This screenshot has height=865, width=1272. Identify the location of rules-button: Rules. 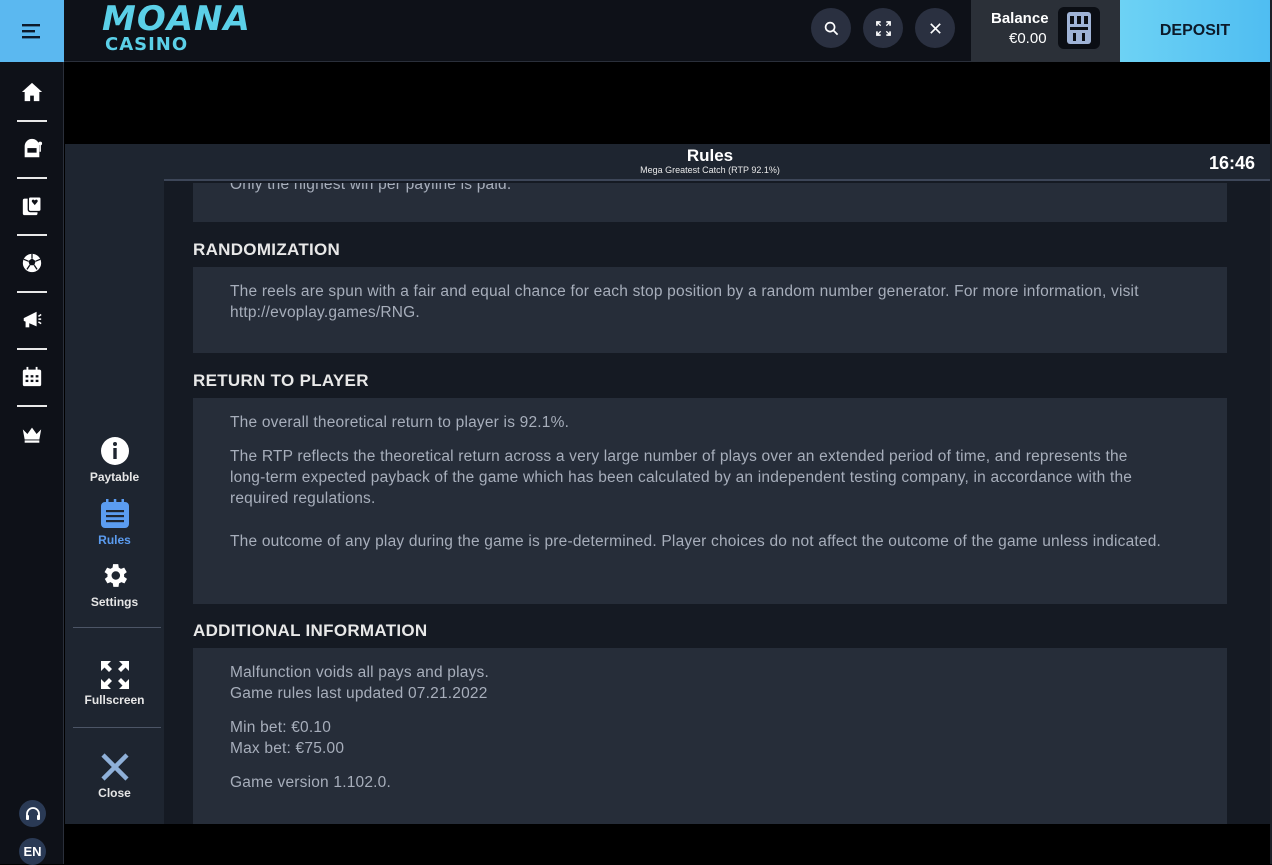
(114, 523).